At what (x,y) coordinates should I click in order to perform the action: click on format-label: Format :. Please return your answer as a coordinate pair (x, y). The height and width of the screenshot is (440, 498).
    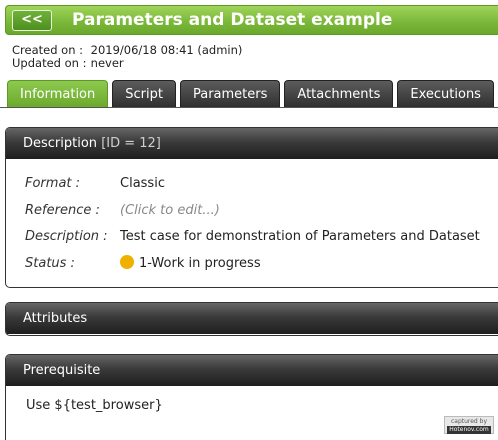
    Looking at the image, I should click on (53, 183).